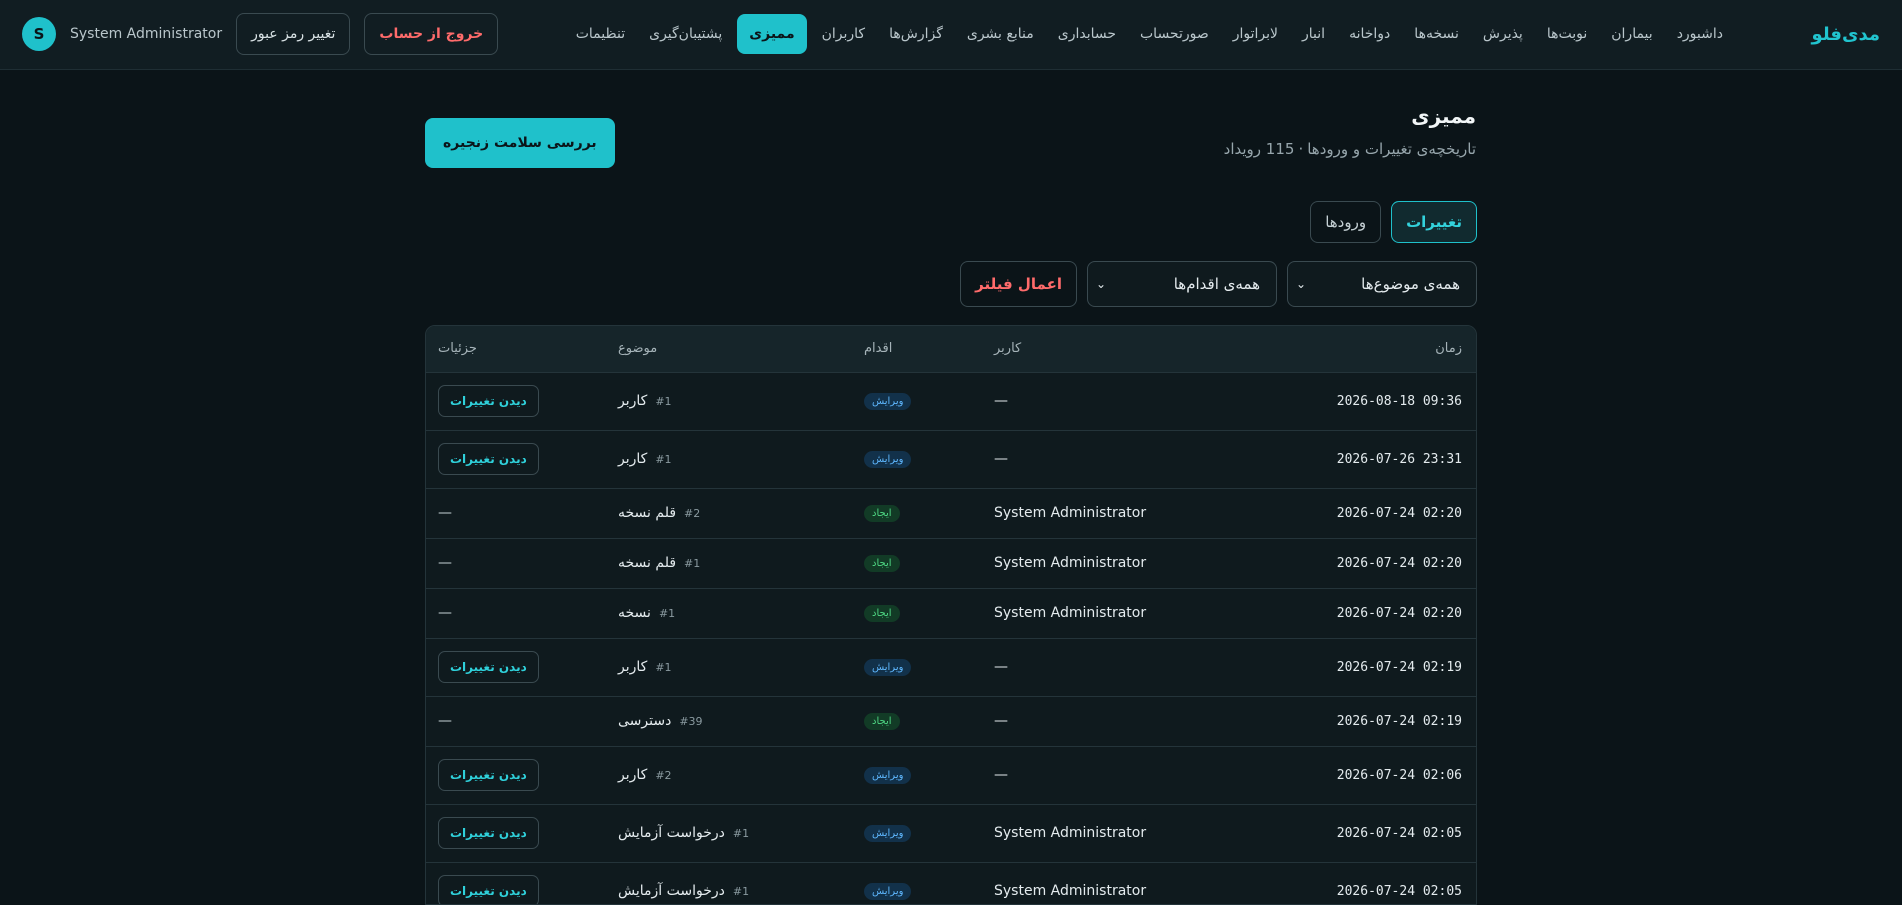 This screenshot has height=905, width=1902. Describe the element at coordinates (1313, 34) in the screenshot. I see `nav-link-6: انبار` at that location.